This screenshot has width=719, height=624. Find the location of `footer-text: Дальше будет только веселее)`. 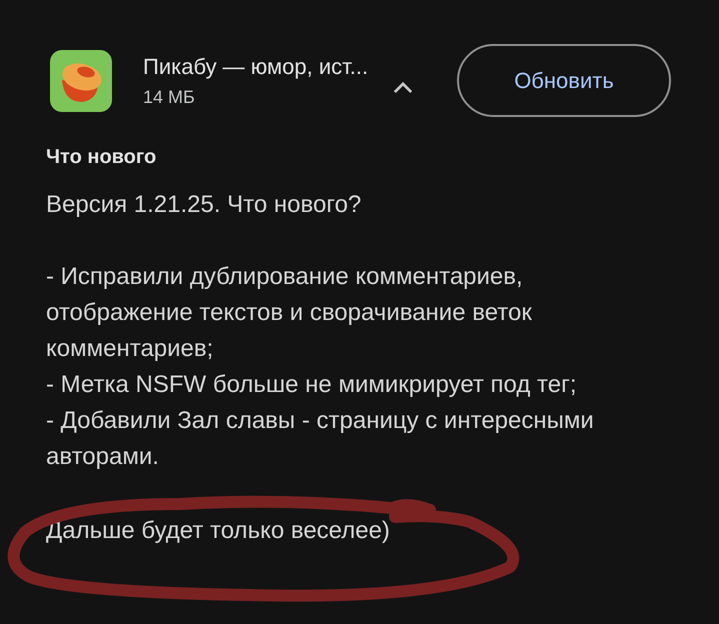

footer-text: Дальше будет только веселее) is located at coordinates (218, 531).